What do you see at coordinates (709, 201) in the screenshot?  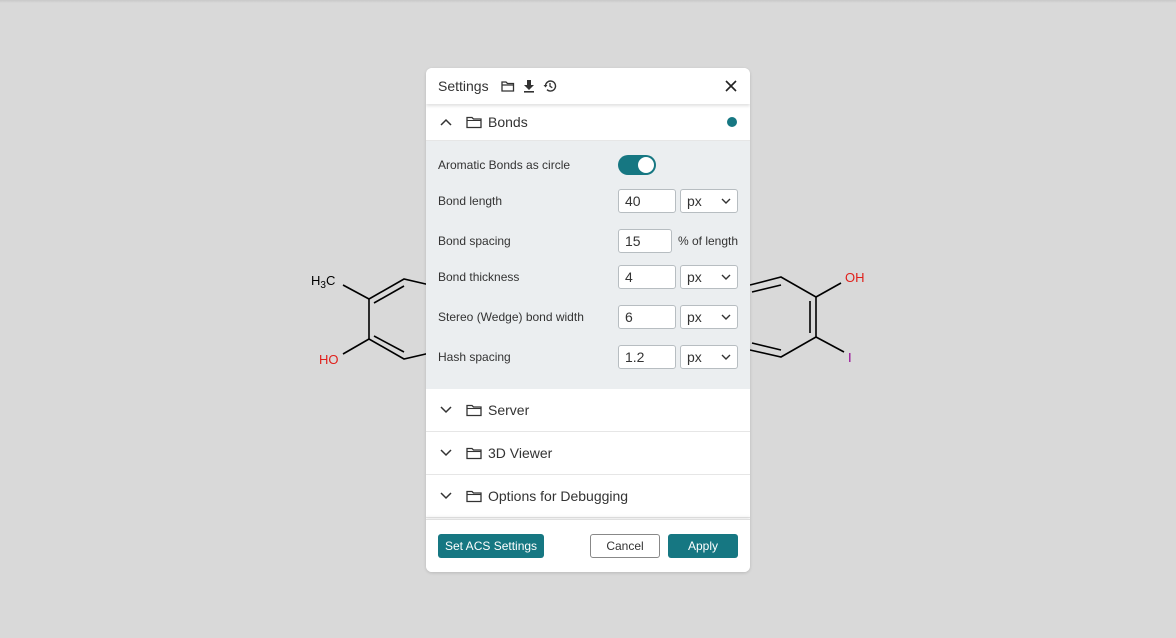 I see `bond-length-unit-select: px` at bounding box center [709, 201].